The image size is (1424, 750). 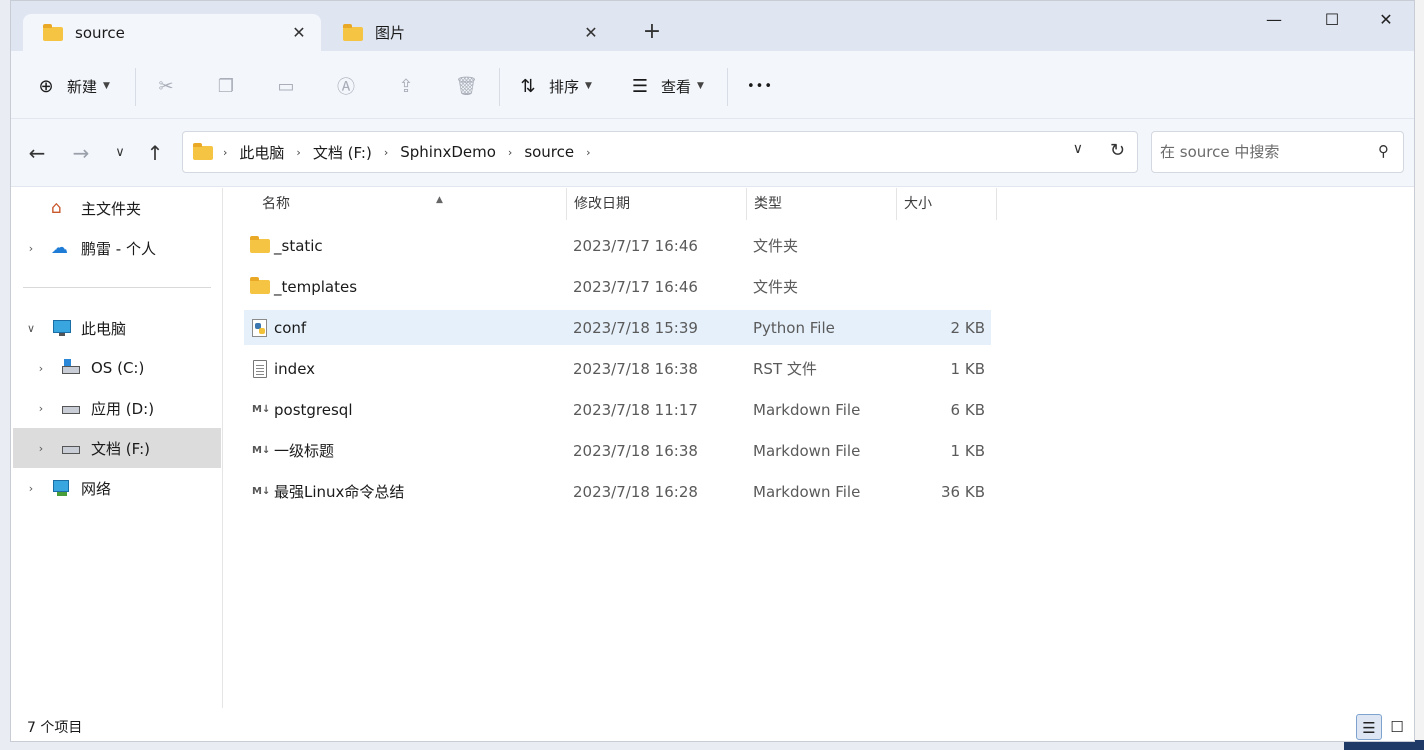 I want to click on share-button: ⇪, so click(x=411, y=86).